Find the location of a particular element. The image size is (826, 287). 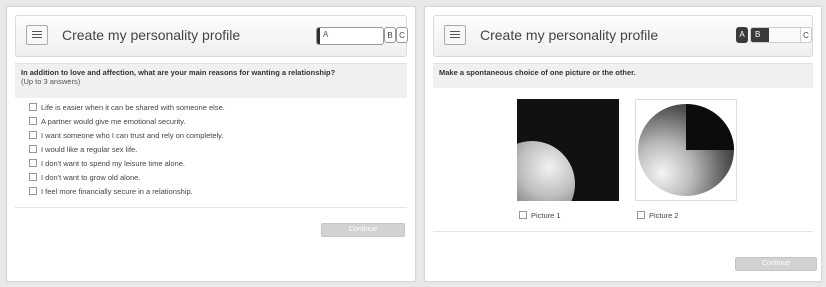

picture-1-image is located at coordinates (568, 150).